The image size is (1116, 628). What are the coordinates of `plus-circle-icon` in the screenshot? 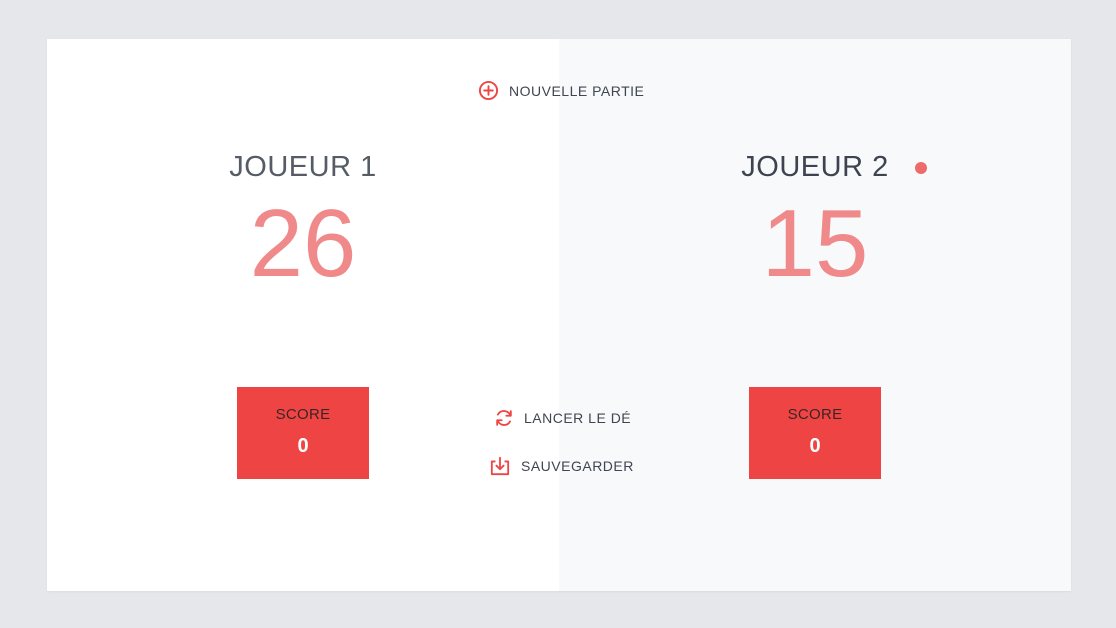 It's located at (488, 90).